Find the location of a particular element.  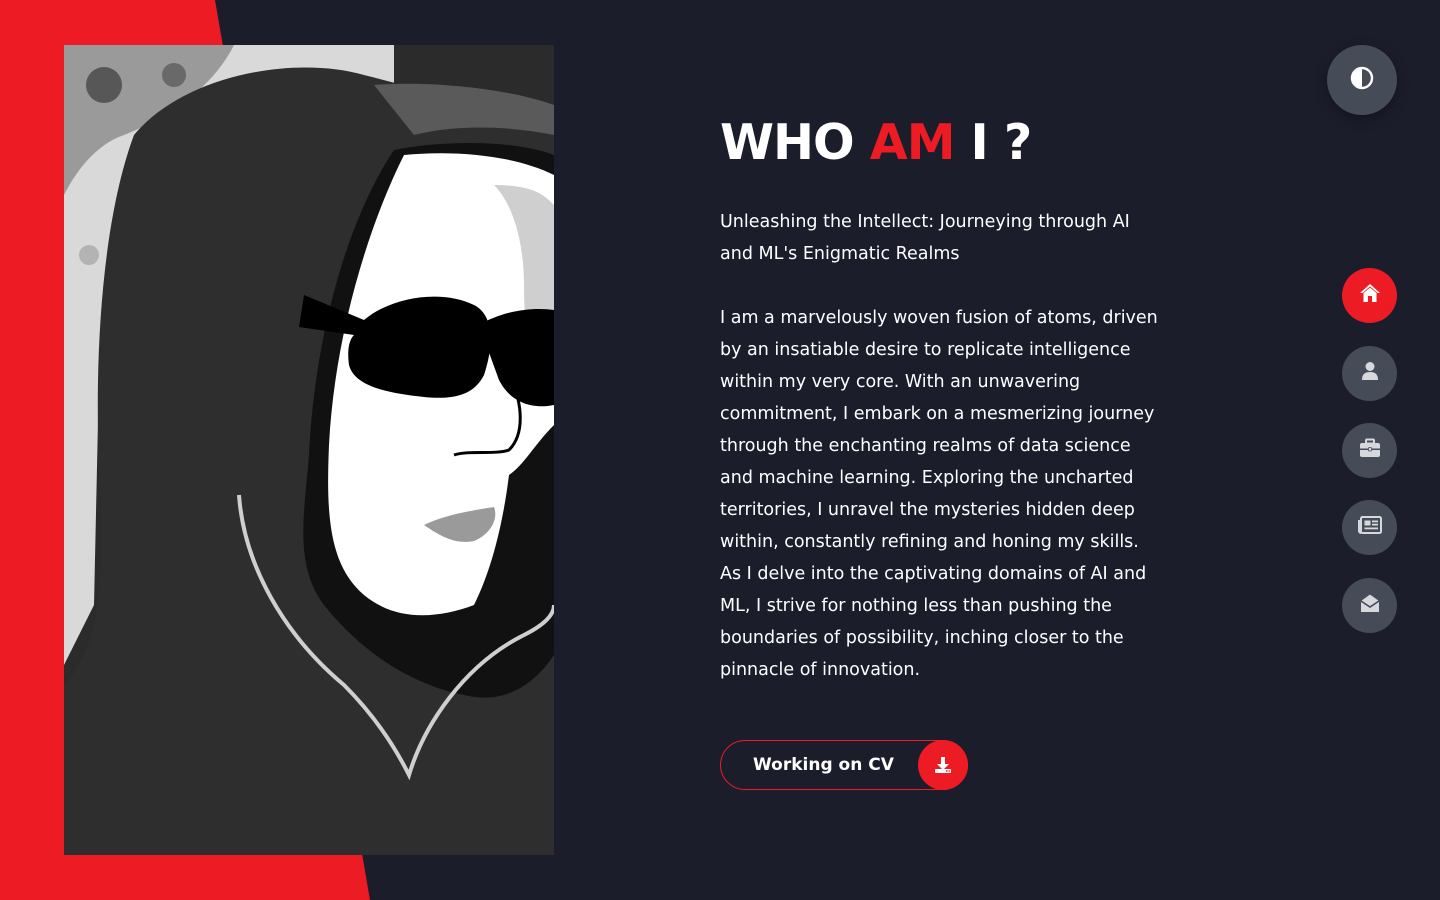

newspaper-icon is located at coordinates (1369, 527).